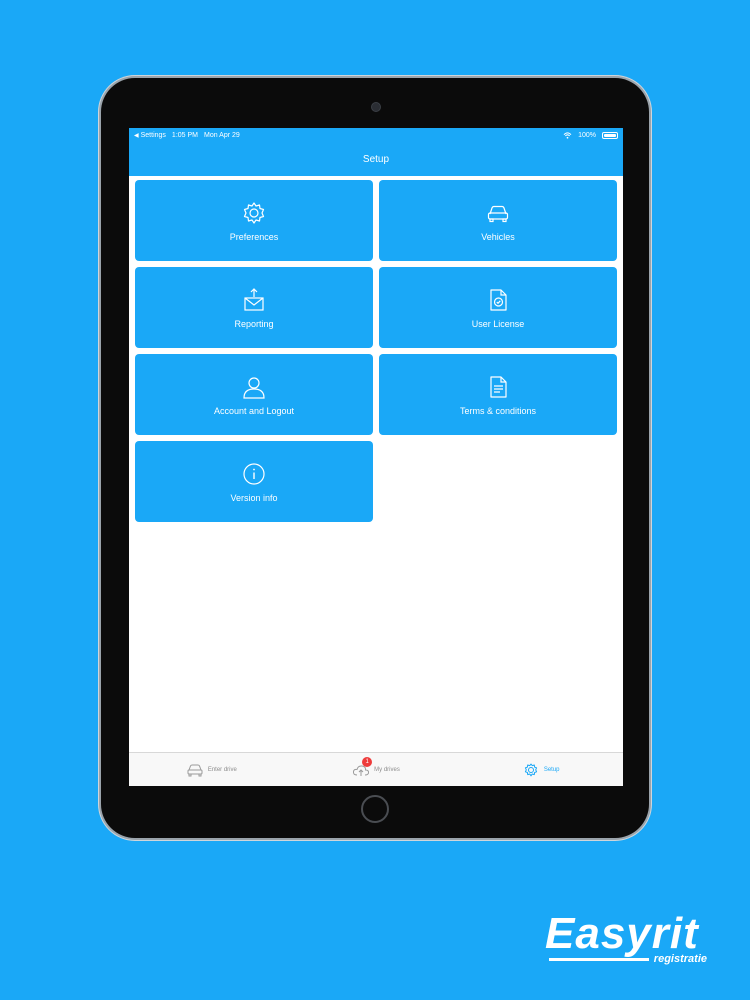 The height and width of the screenshot is (1000, 750). I want to click on terms-tile: Terms & conditions, so click(498, 394).